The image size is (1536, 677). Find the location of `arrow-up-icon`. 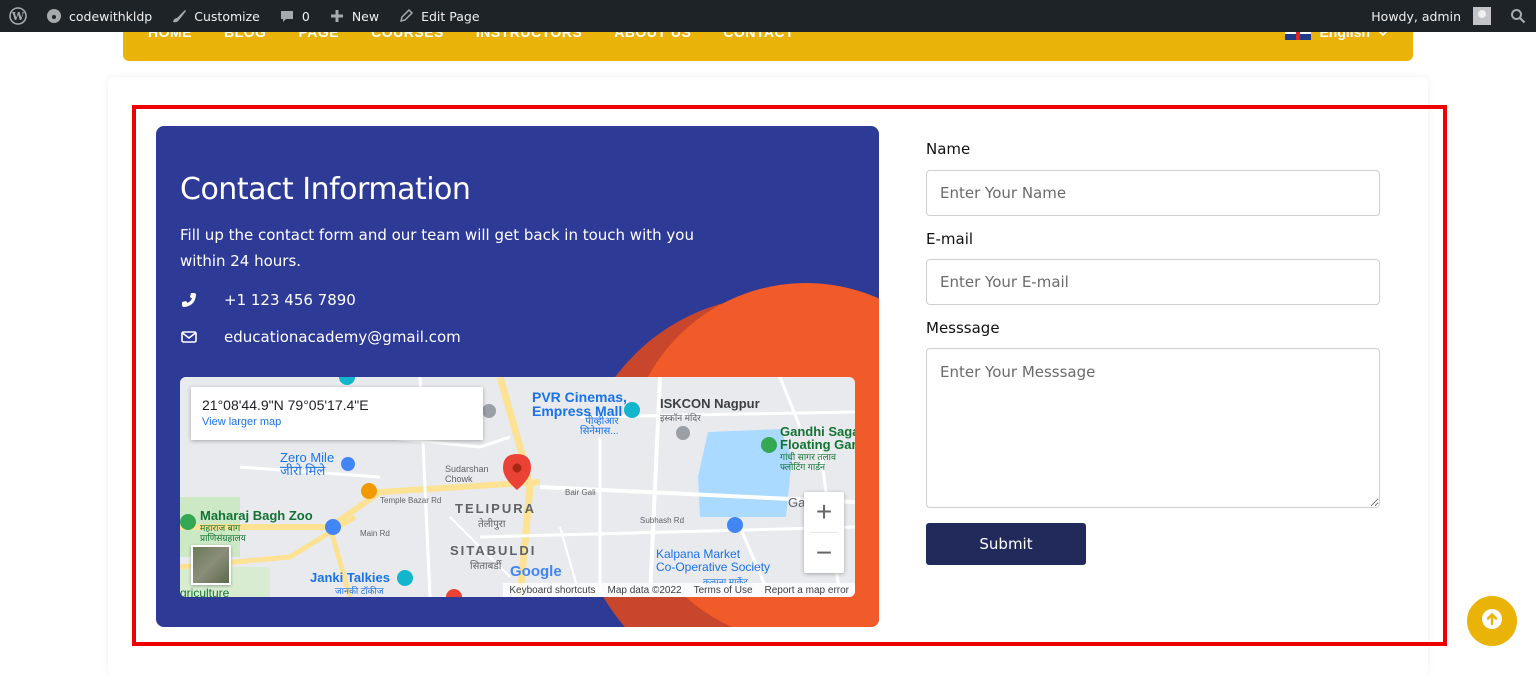

arrow-up-icon is located at coordinates (1492, 621).